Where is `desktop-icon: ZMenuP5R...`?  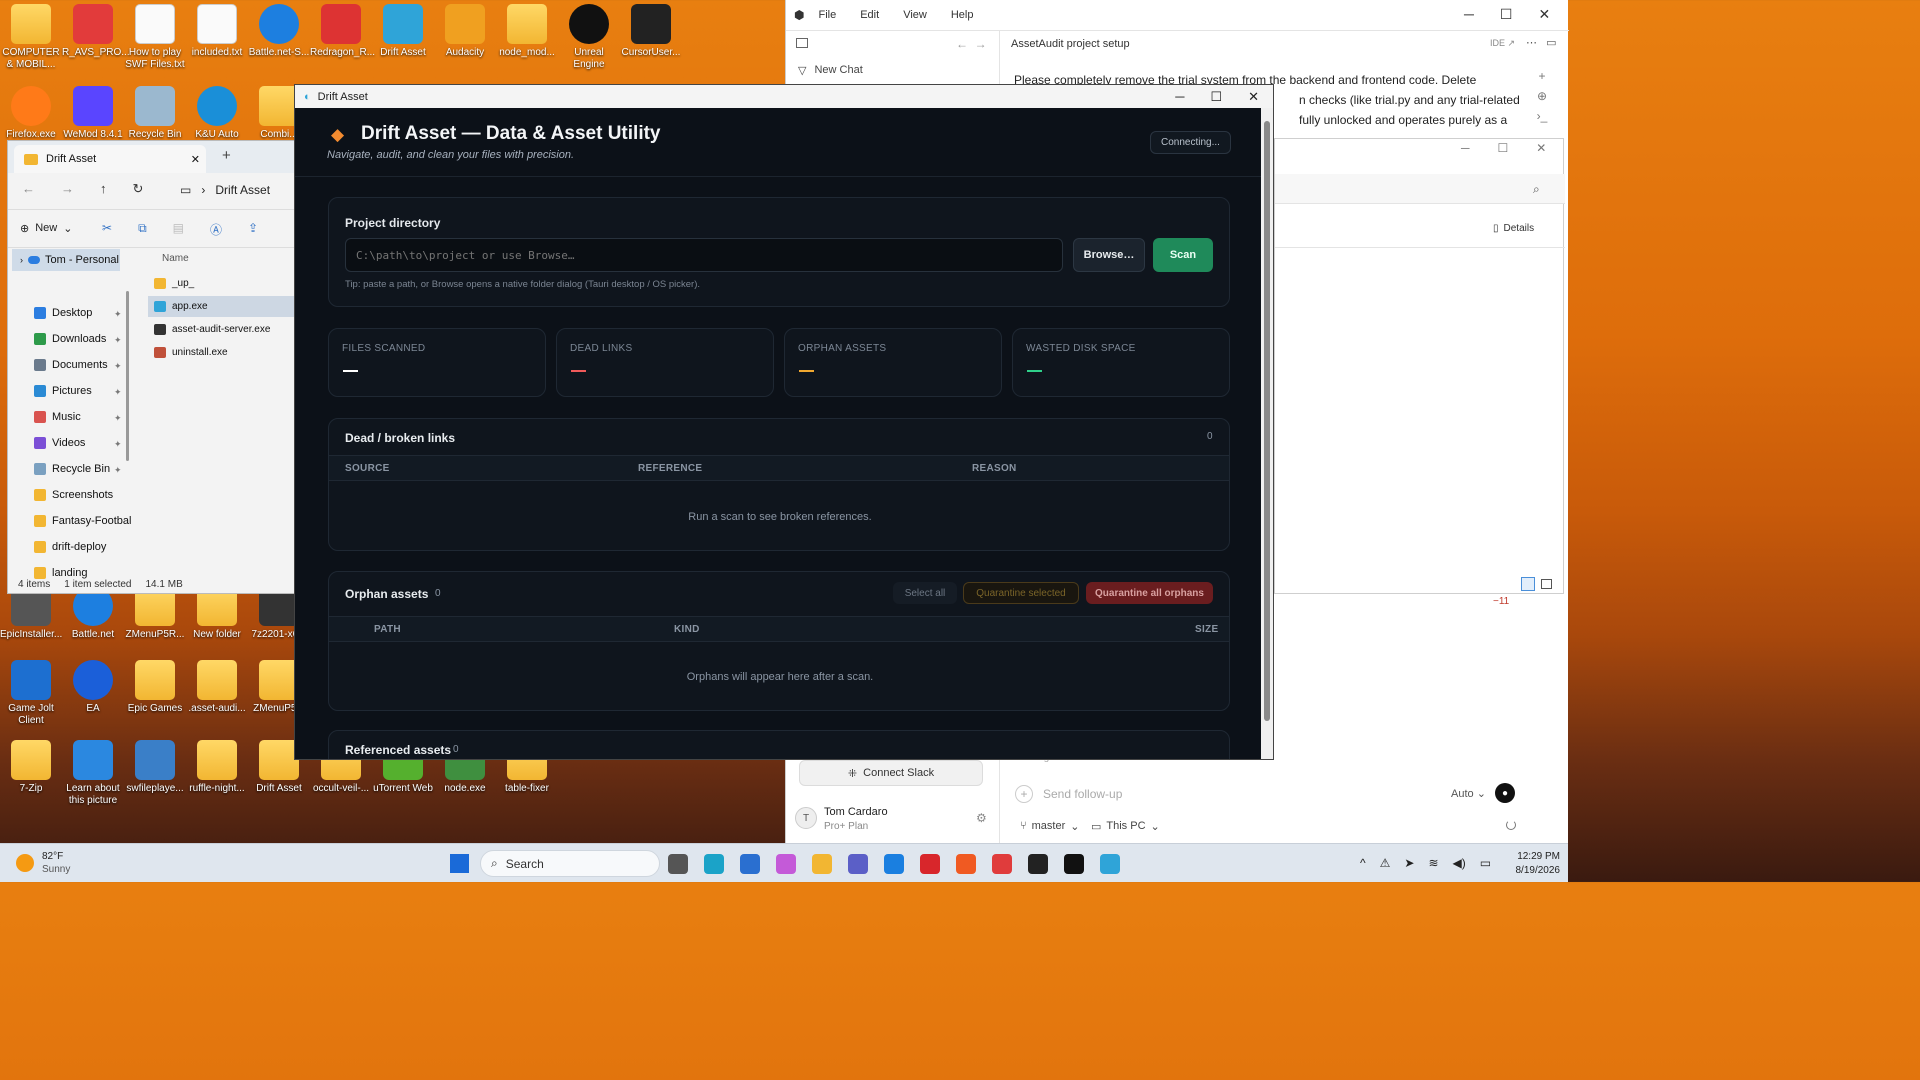
desktop-icon: ZMenuP5R... is located at coordinates (155, 613).